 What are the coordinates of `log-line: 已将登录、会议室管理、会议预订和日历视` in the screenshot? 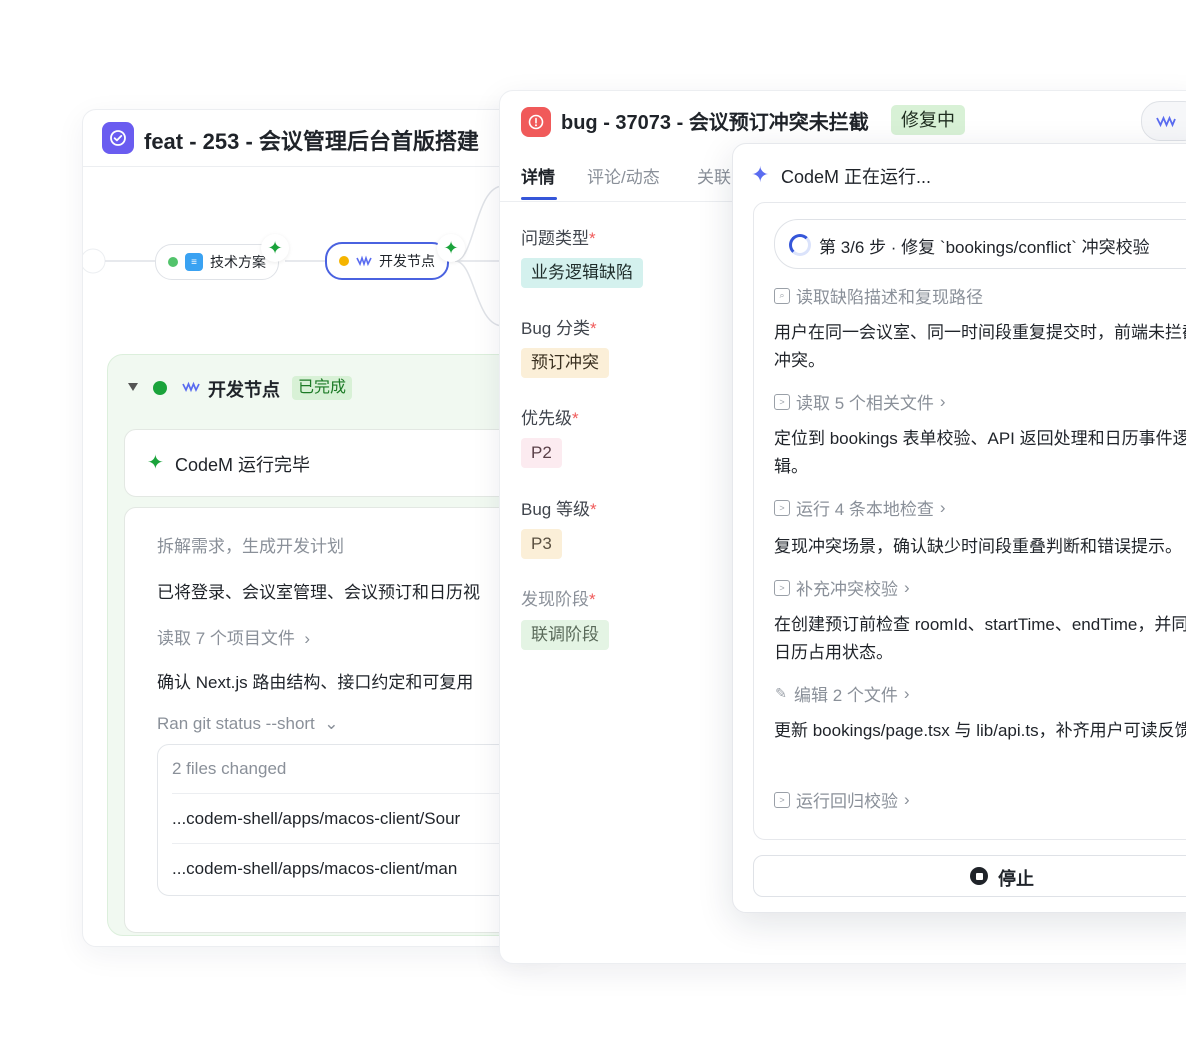 It's located at (318, 592).